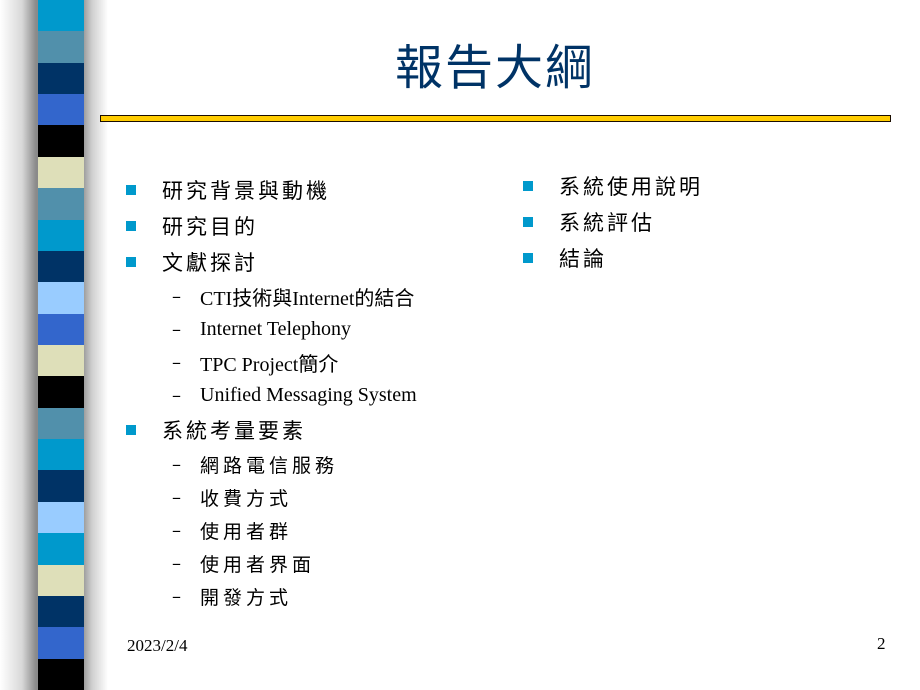 The image size is (920, 690). I want to click on bullet-item: 研究目的, so click(271, 226).